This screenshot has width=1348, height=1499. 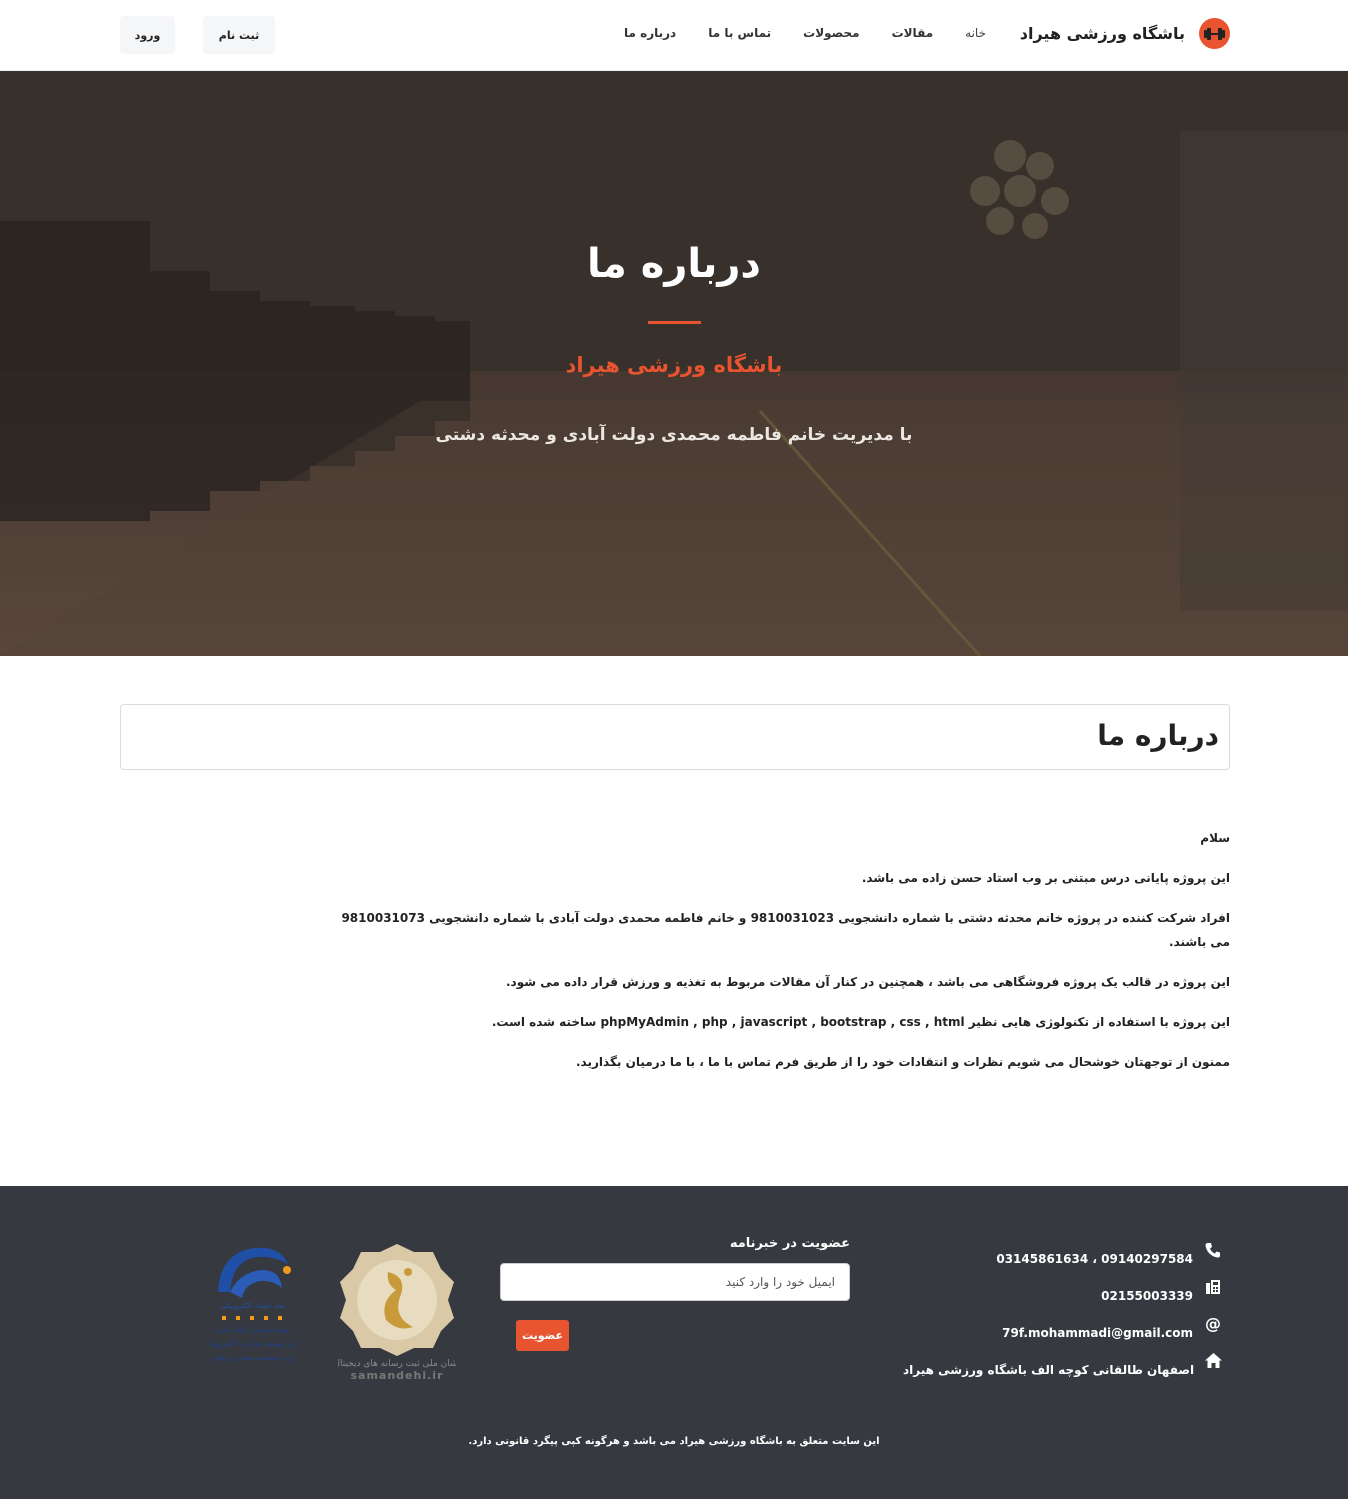 I want to click on main-nav: خانه مقالات محصولات تماس با ما درباره ما, so click(x=805, y=33).